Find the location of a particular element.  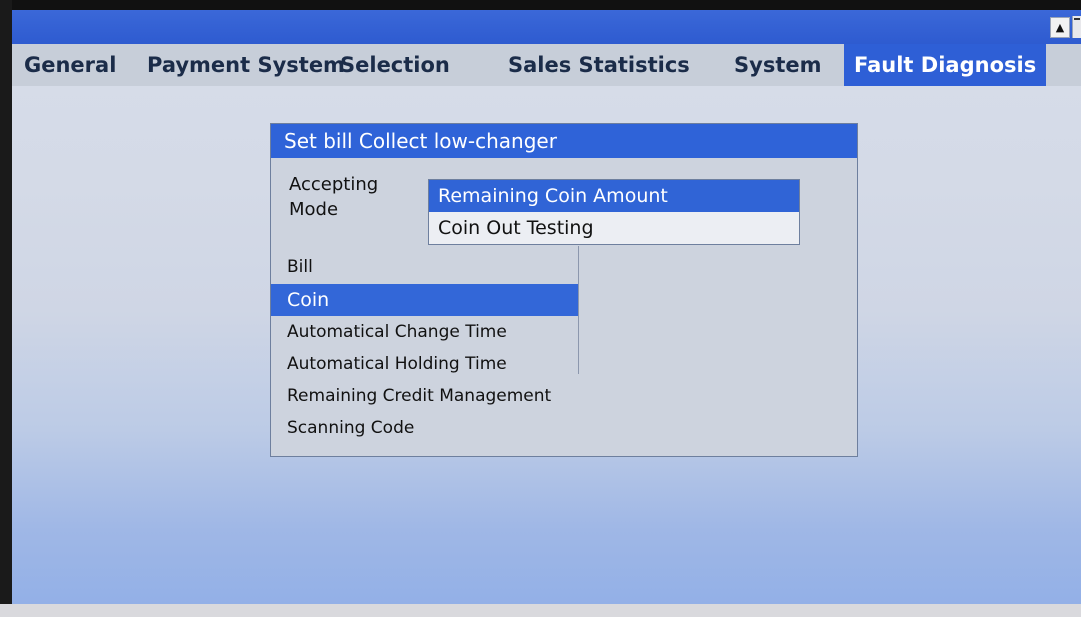

dialog-title: Set bill Collect low-changer is located at coordinates (564, 141).